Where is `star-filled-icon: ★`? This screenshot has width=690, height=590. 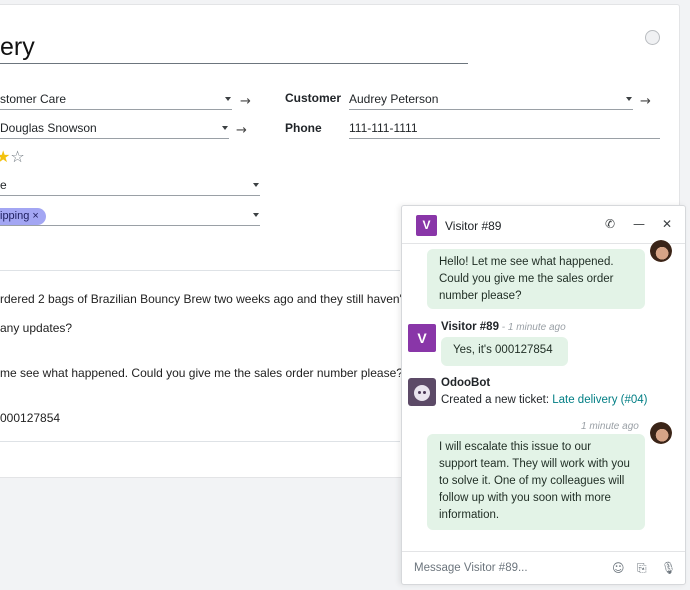 star-filled-icon: ★ is located at coordinates (5, 156).